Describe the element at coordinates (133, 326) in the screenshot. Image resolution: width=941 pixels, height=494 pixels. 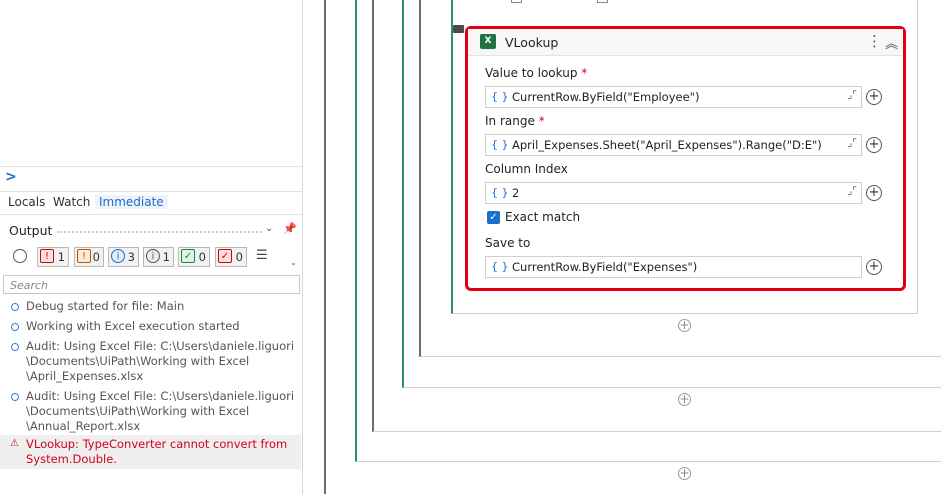
I see `log-text: Working with Excel execution started` at that location.